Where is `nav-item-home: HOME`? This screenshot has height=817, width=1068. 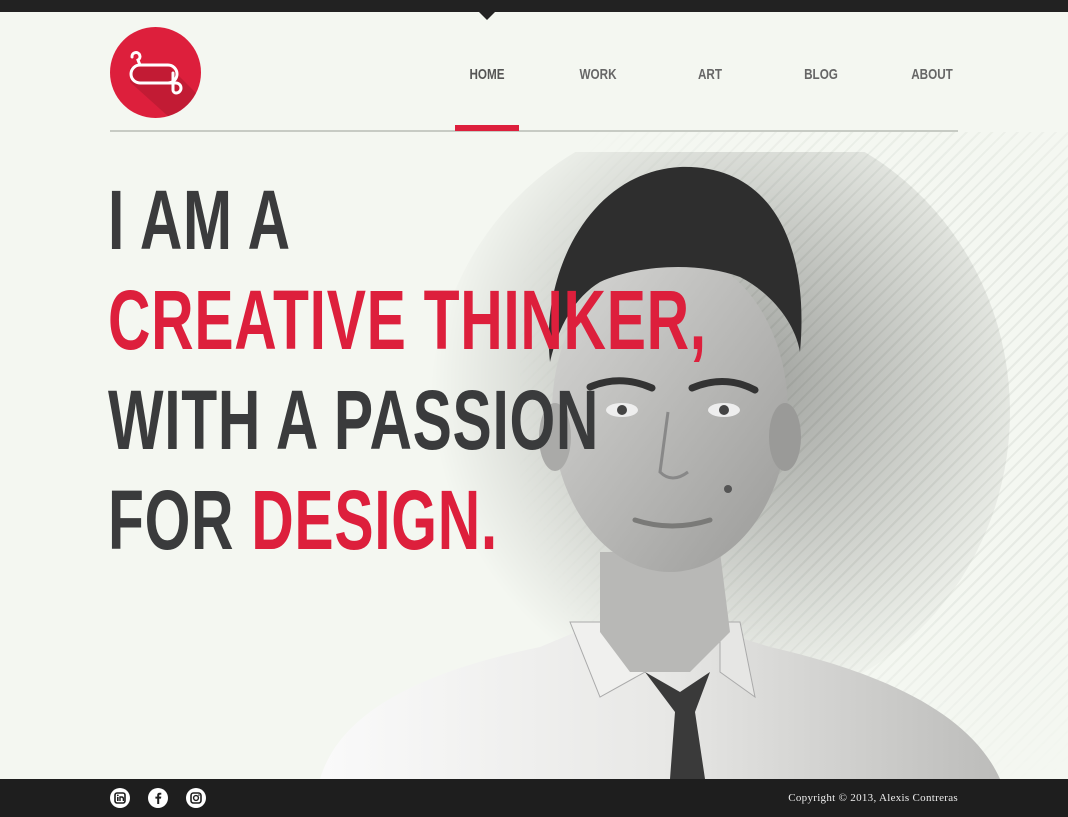
nav-item-home: HOME is located at coordinates (487, 75).